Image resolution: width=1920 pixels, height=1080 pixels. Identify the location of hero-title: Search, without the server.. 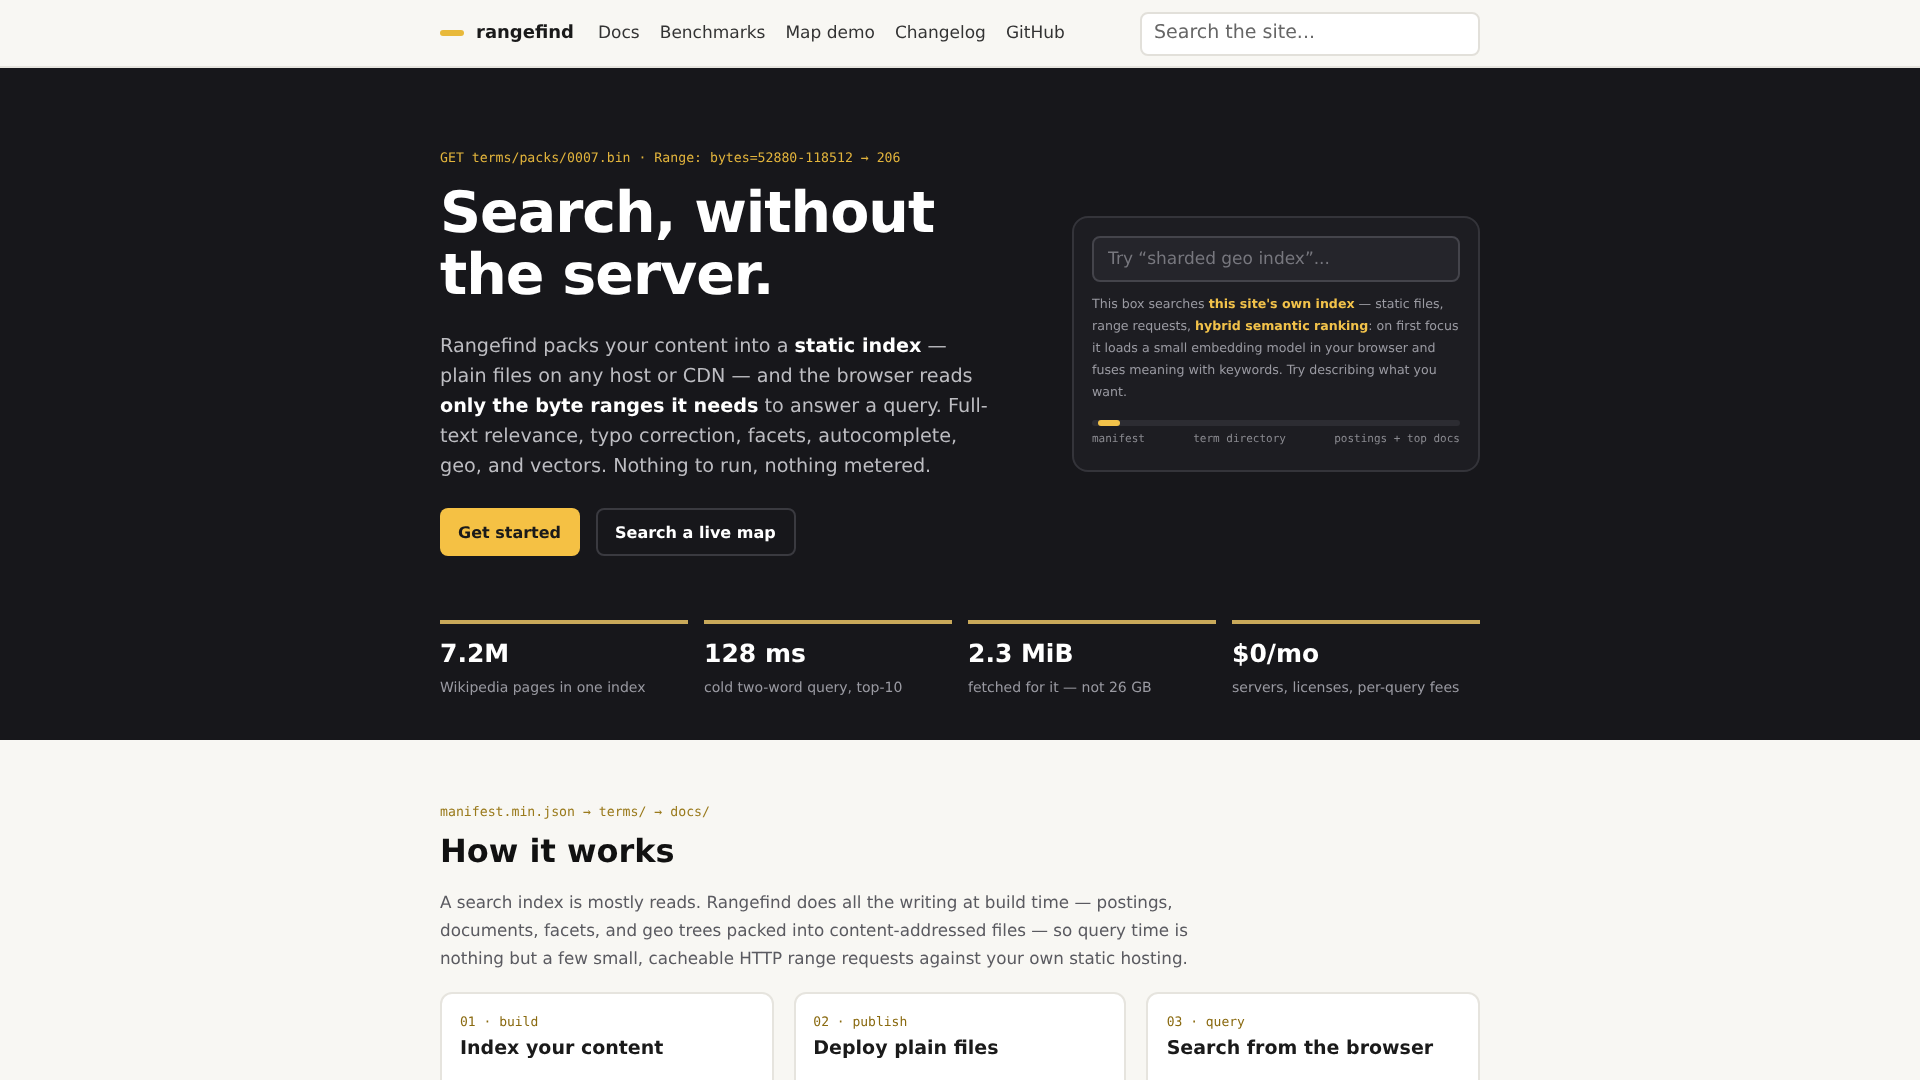
(688, 244).